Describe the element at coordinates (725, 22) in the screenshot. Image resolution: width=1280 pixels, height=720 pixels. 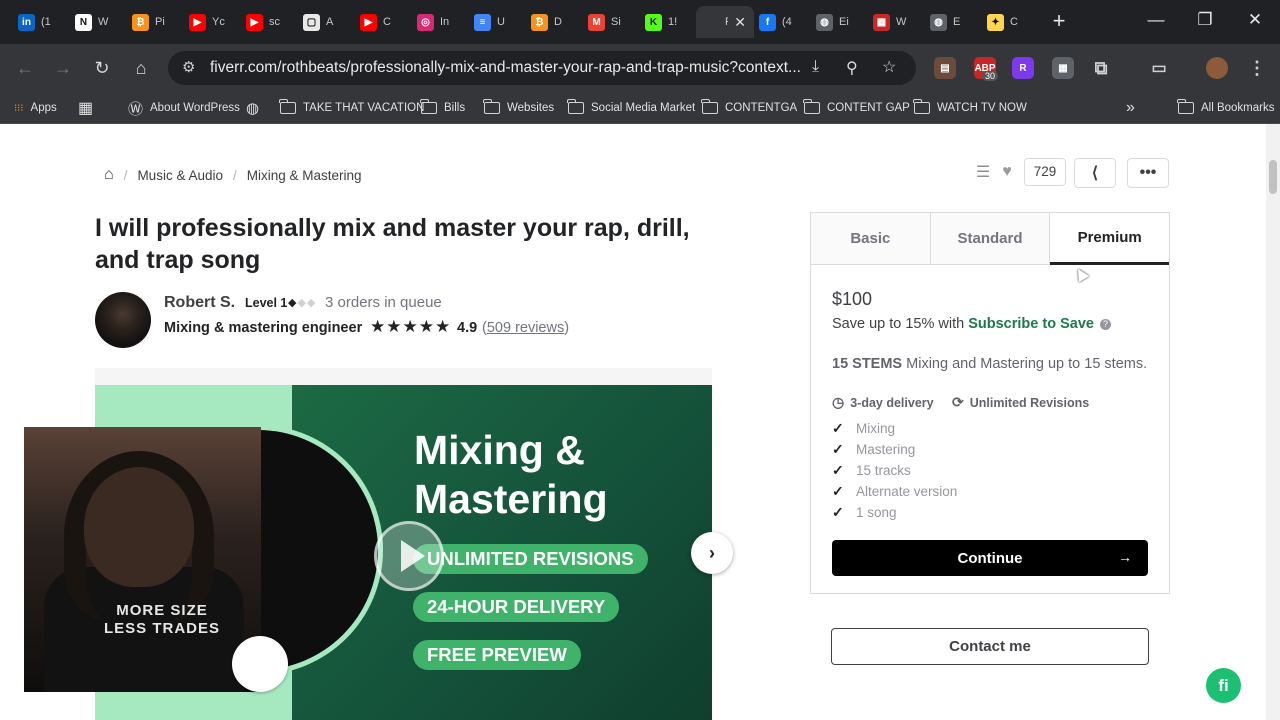
I see `browser-tab: Pi ✕` at that location.